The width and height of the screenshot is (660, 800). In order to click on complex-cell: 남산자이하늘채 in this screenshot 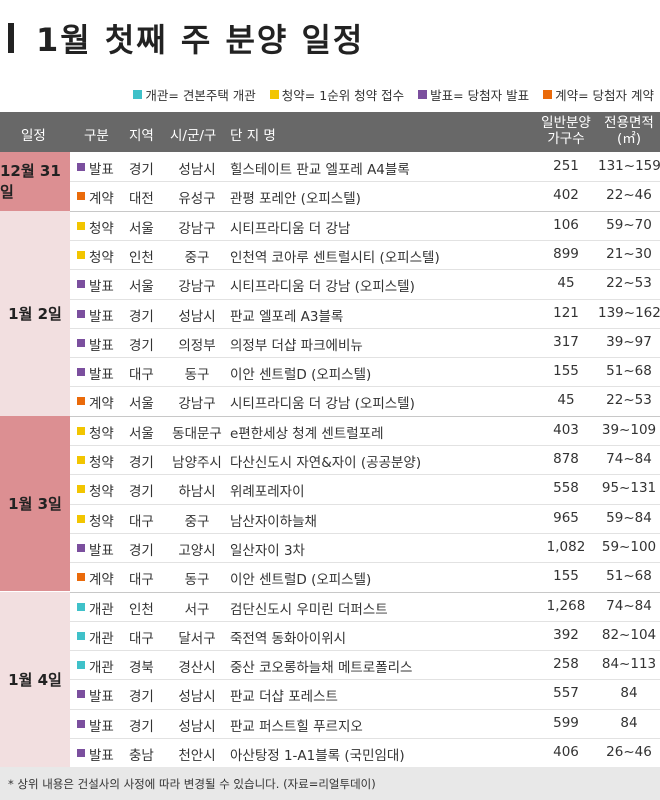, I will do `click(273, 521)`.